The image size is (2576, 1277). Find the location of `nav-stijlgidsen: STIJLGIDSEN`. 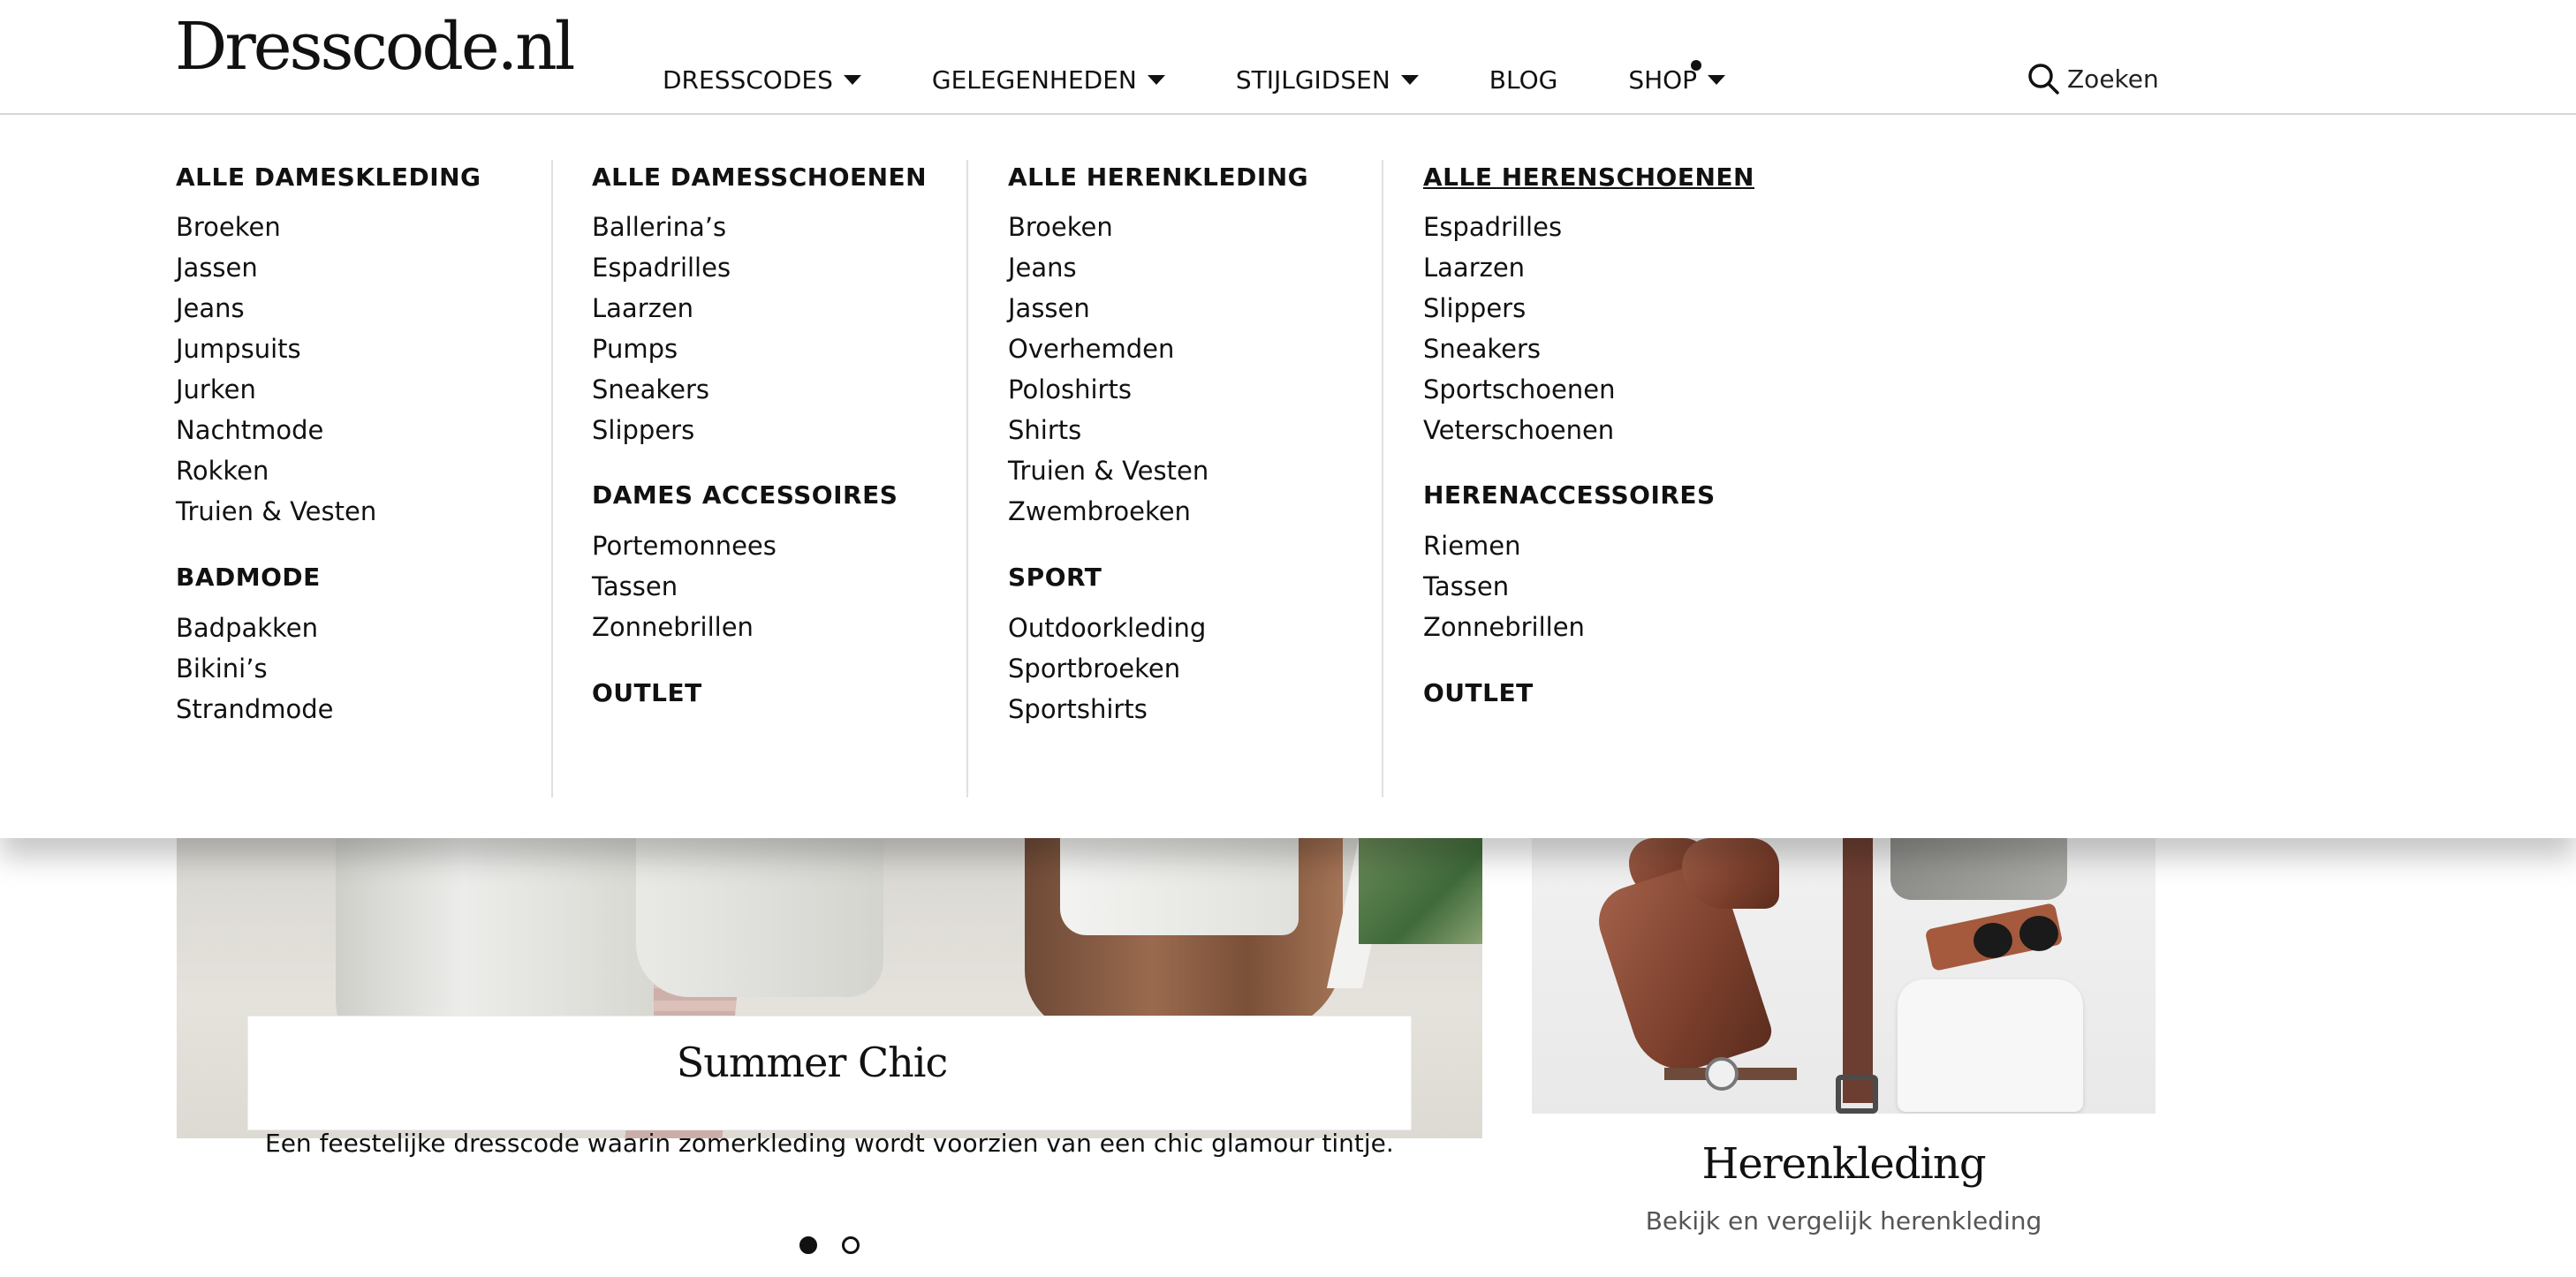

nav-stijlgidsen: STIJLGIDSEN is located at coordinates (1328, 79).